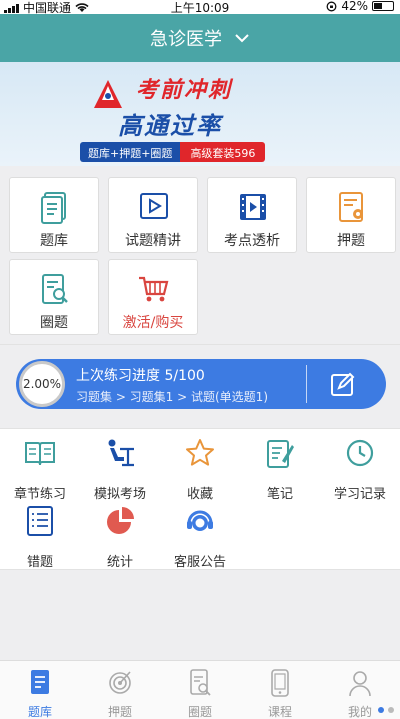 The height and width of the screenshot is (719, 400). I want to click on chevron-down-icon, so click(242, 38).